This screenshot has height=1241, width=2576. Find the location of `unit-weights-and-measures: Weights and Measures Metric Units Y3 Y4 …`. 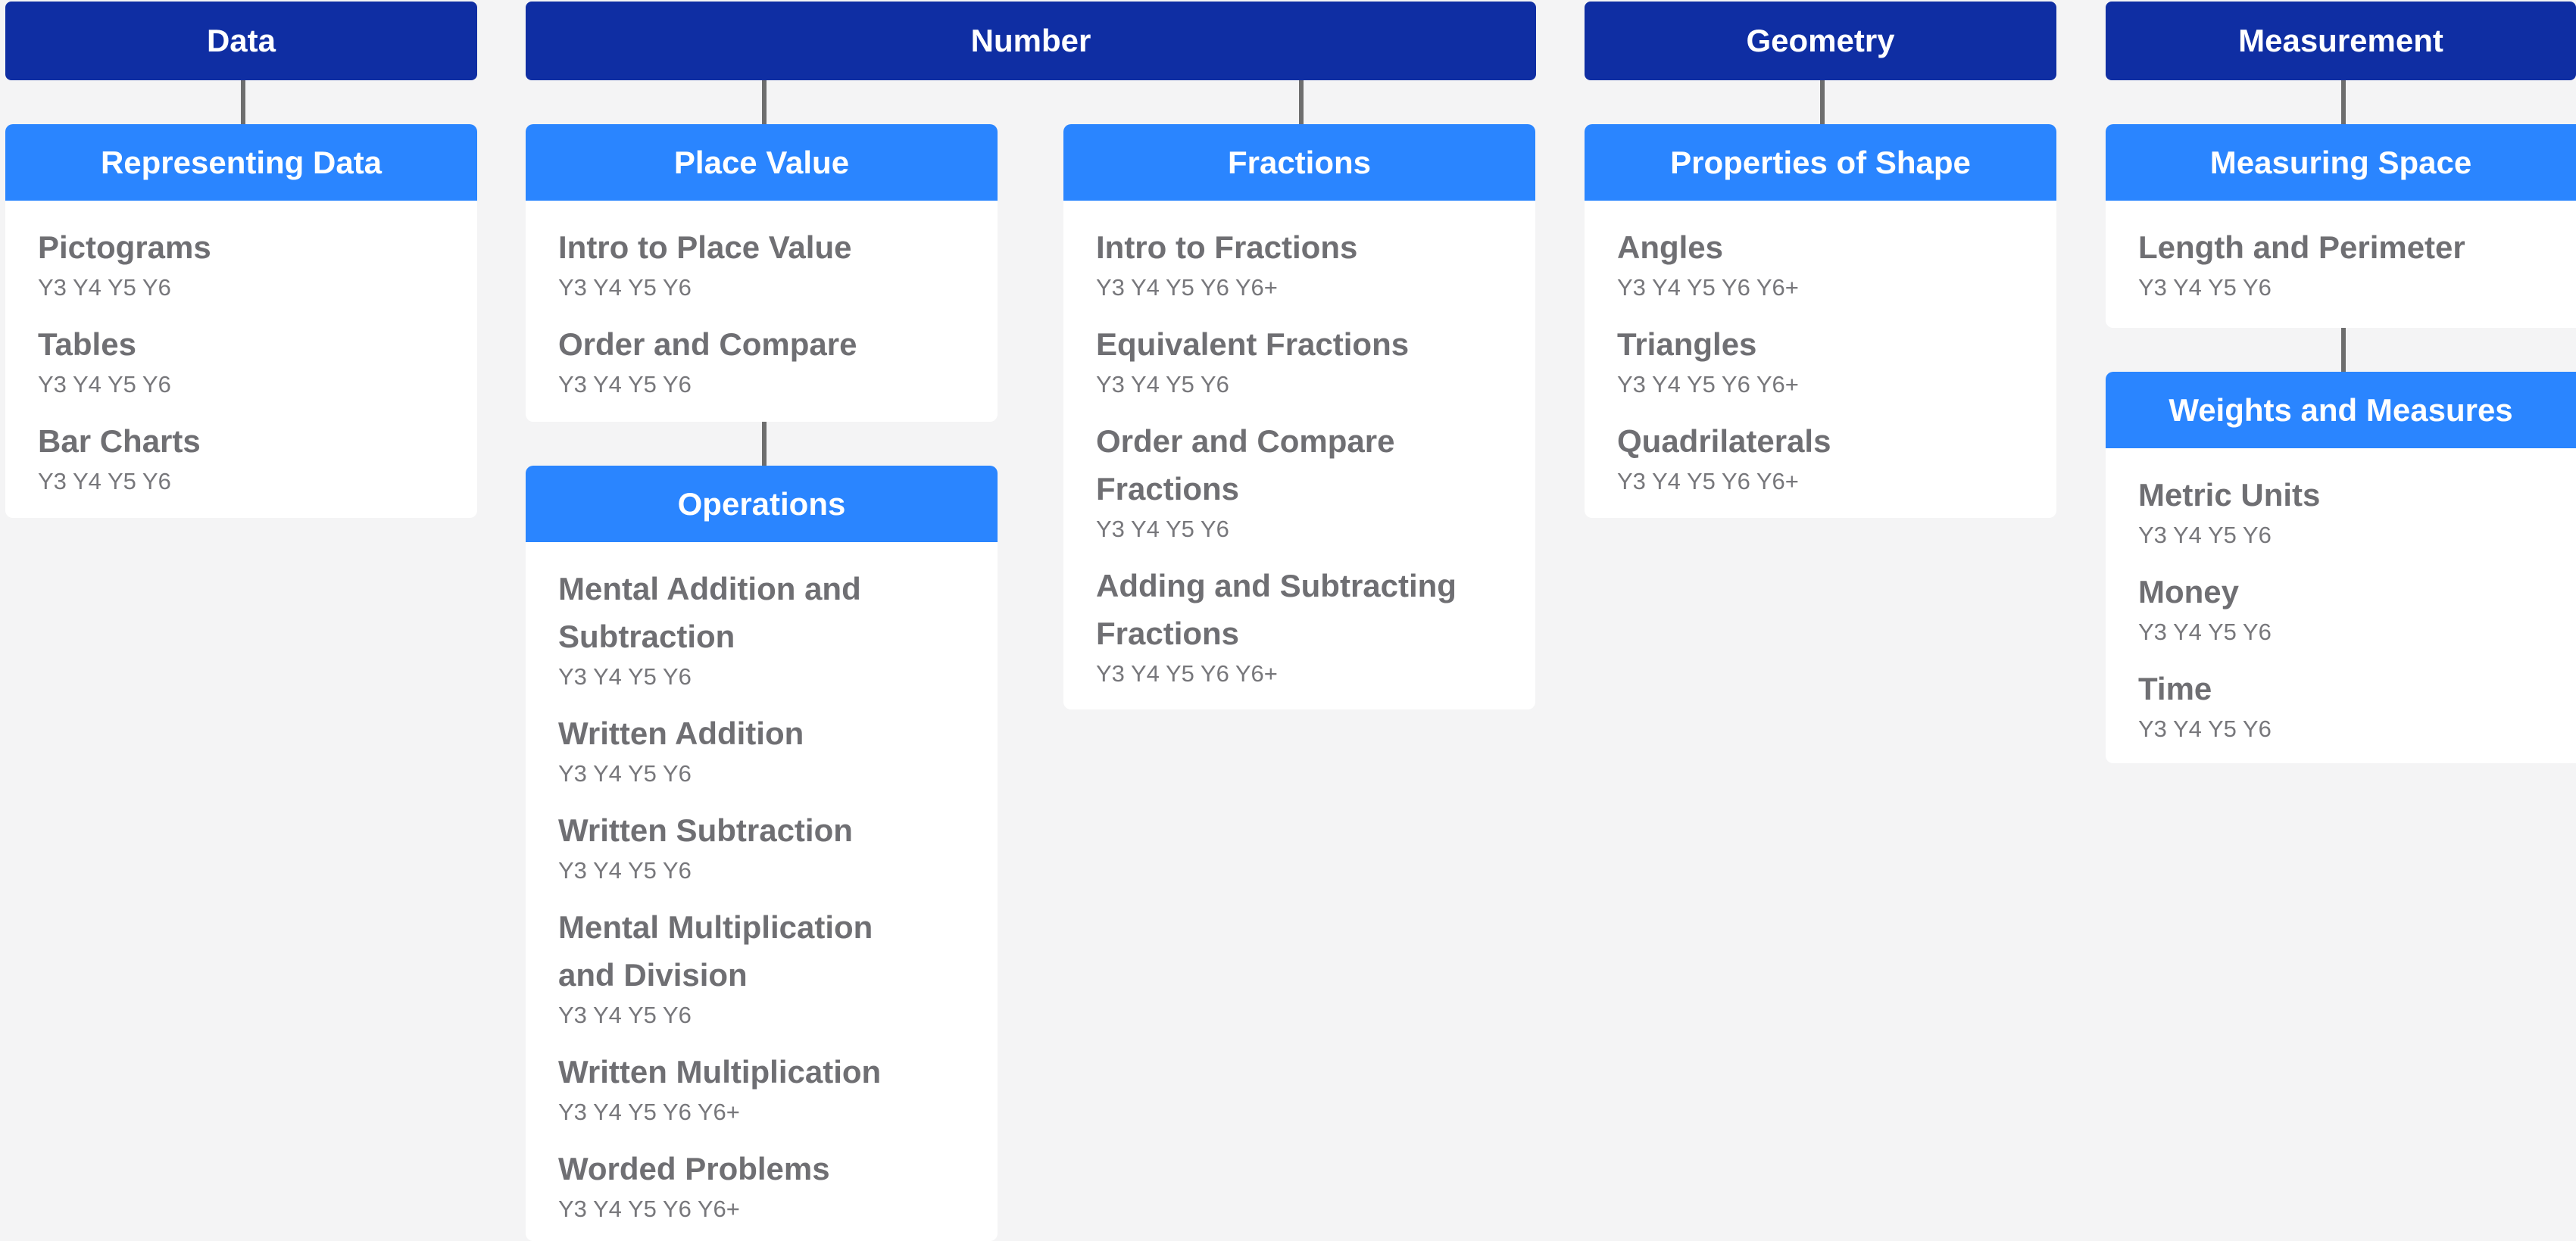

unit-weights-and-measures: Weights and Measures Metric Units Y3 Y4 … is located at coordinates (2341, 567).